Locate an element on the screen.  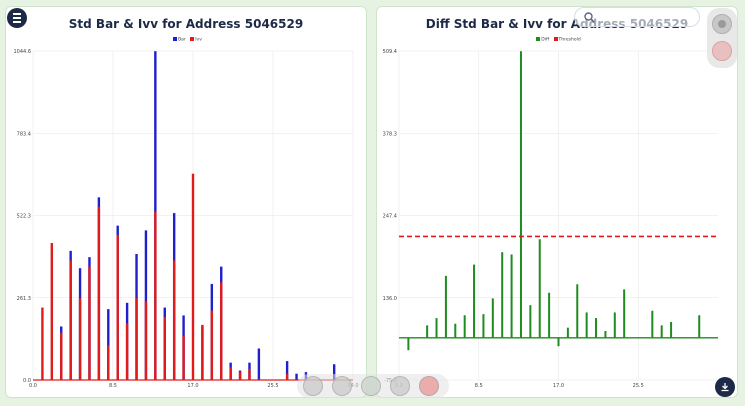
y-tick-label: 522.3 is located at coordinates (24, 217).